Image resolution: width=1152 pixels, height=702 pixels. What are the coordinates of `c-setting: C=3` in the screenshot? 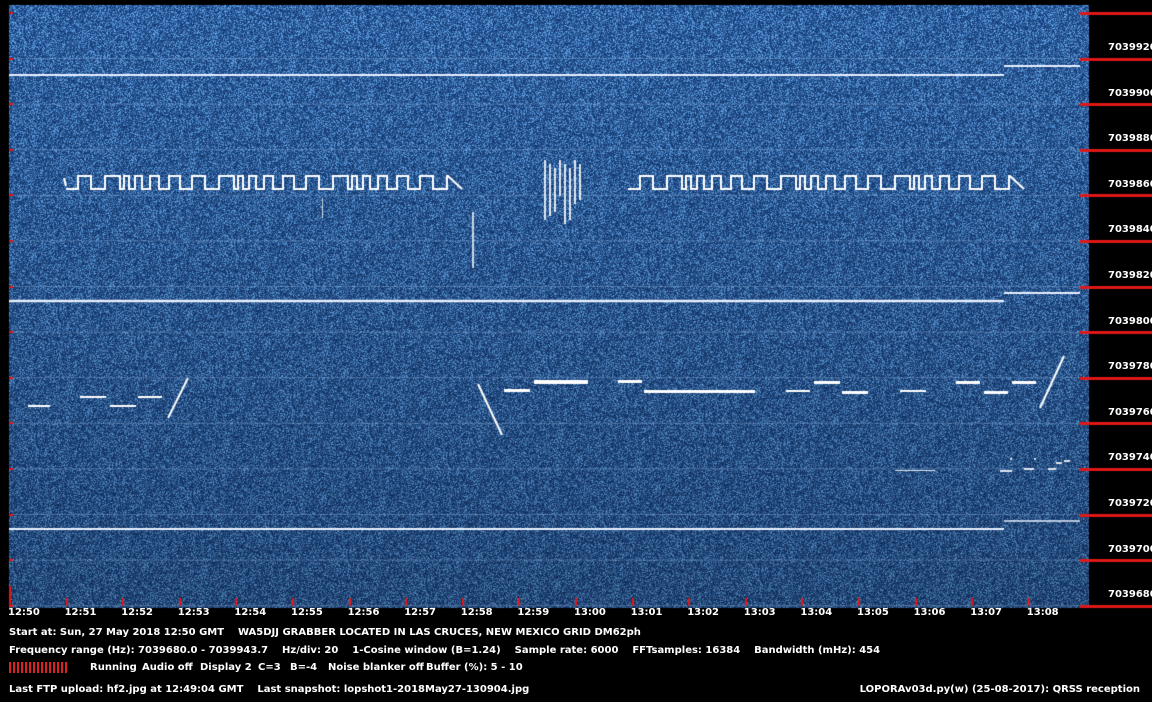 It's located at (269, 667).